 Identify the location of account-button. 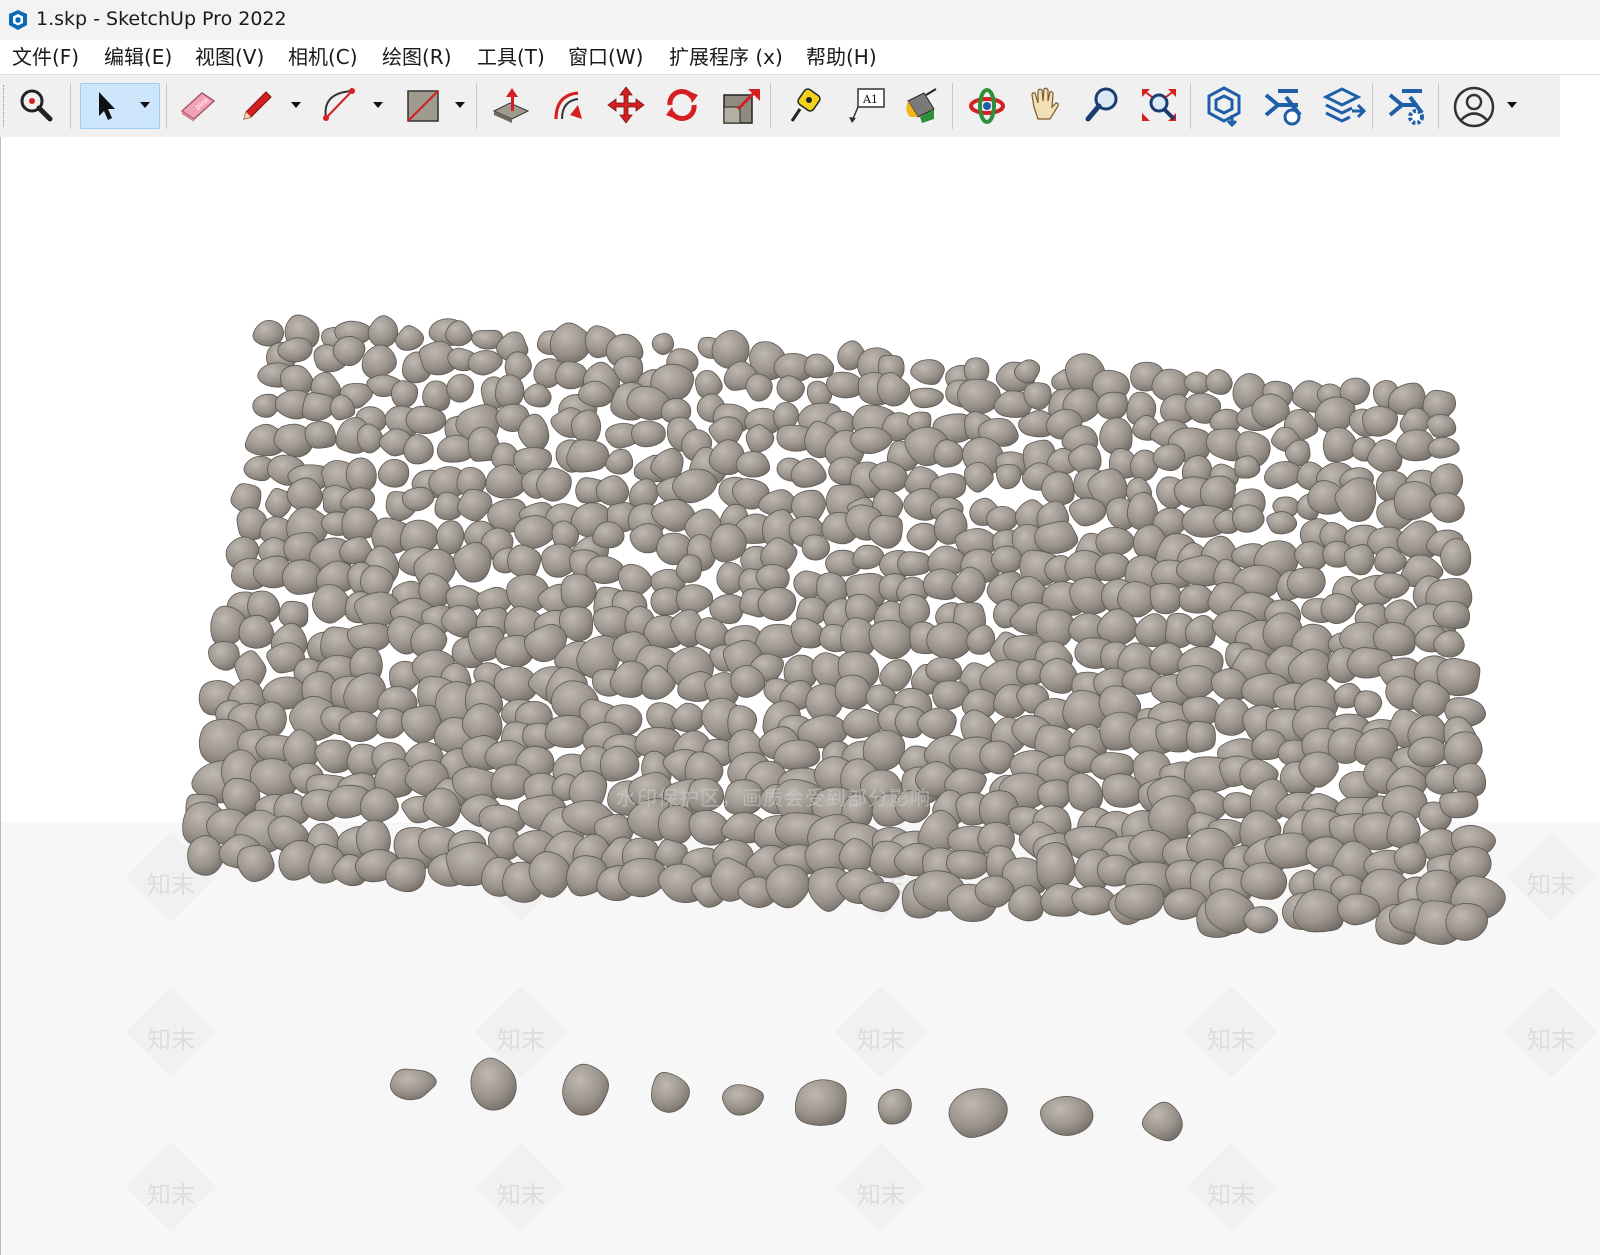
(1472, 105).